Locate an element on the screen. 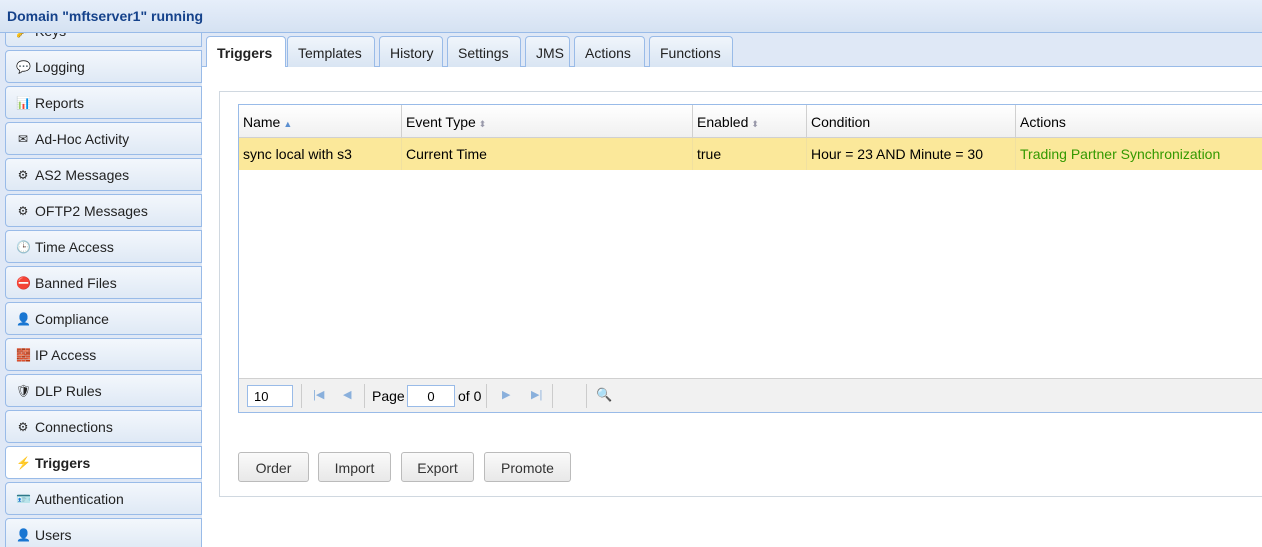  sidebar-item-logging: 💬 Logging is located at coordinates (103, 66).